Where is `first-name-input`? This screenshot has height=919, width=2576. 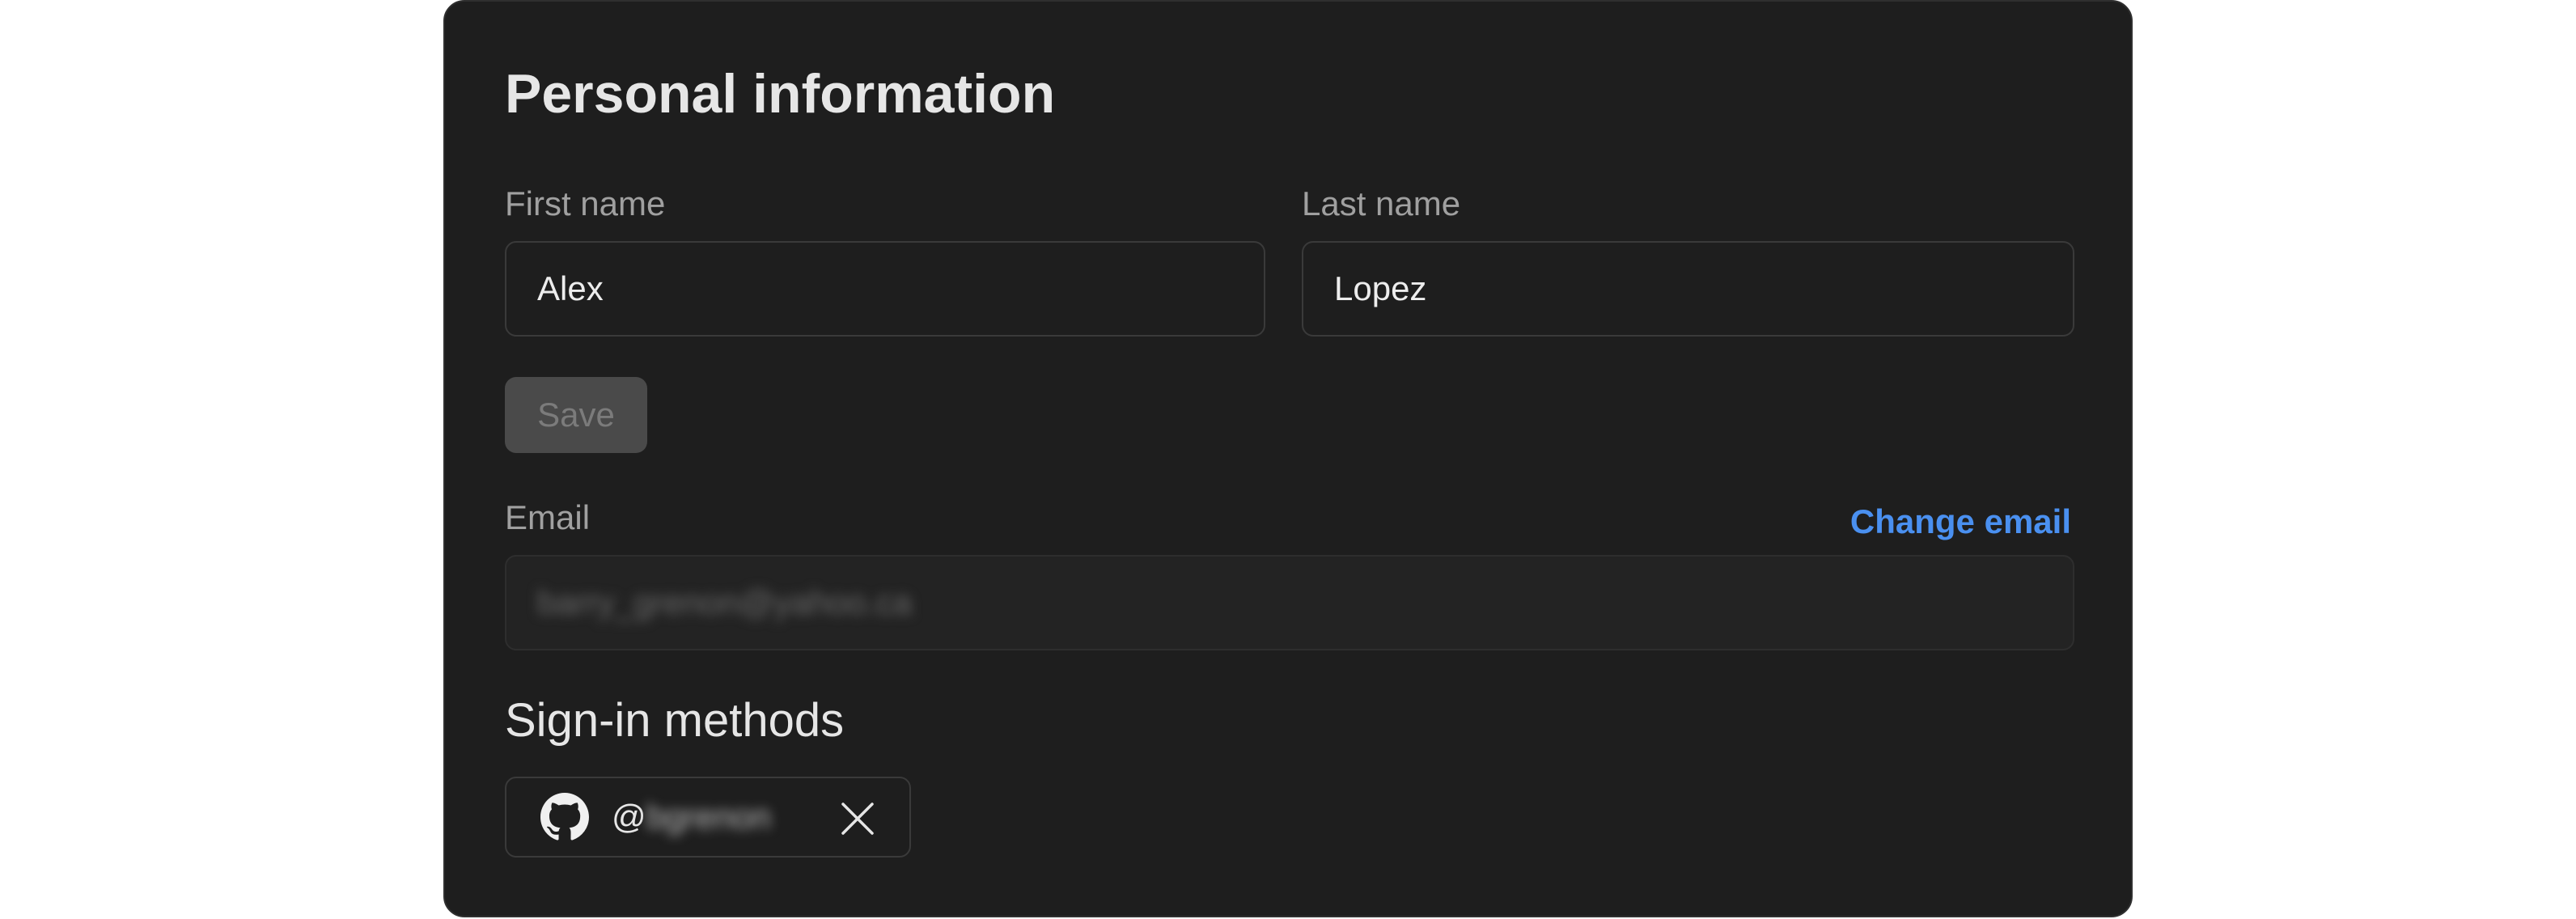
first-name-input is located at coordinates (885, 289).